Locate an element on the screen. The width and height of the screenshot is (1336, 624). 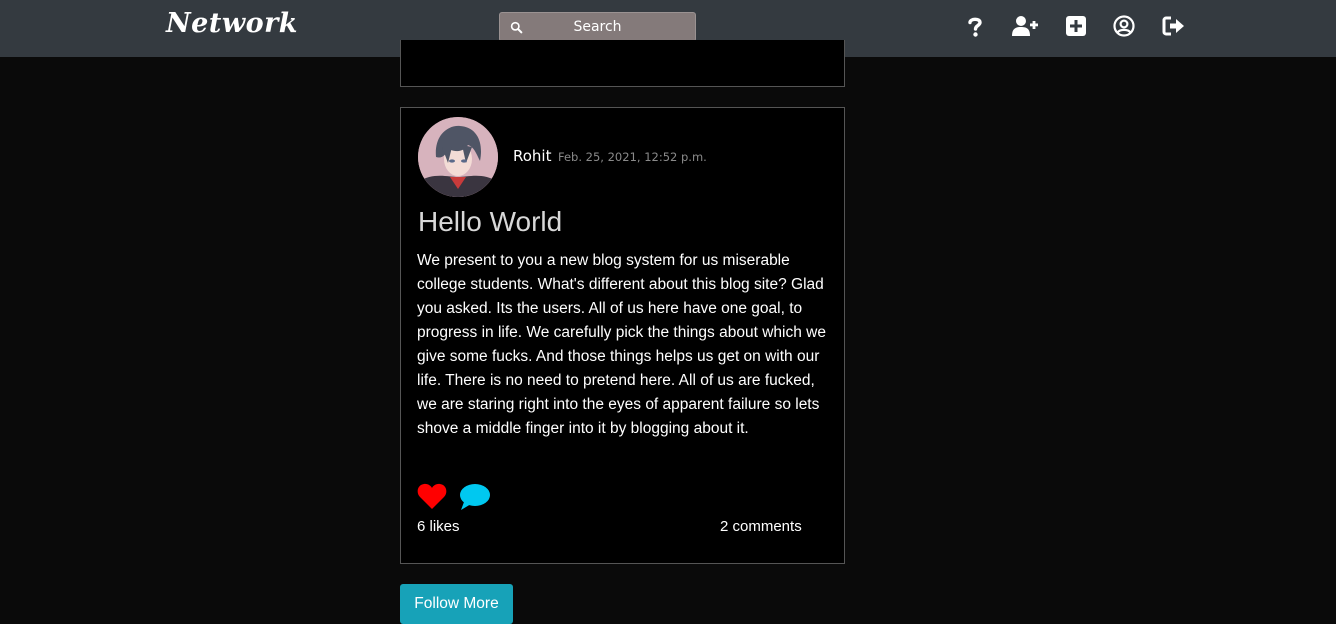
post-title: Hello World is located at coordinates (490, 221).